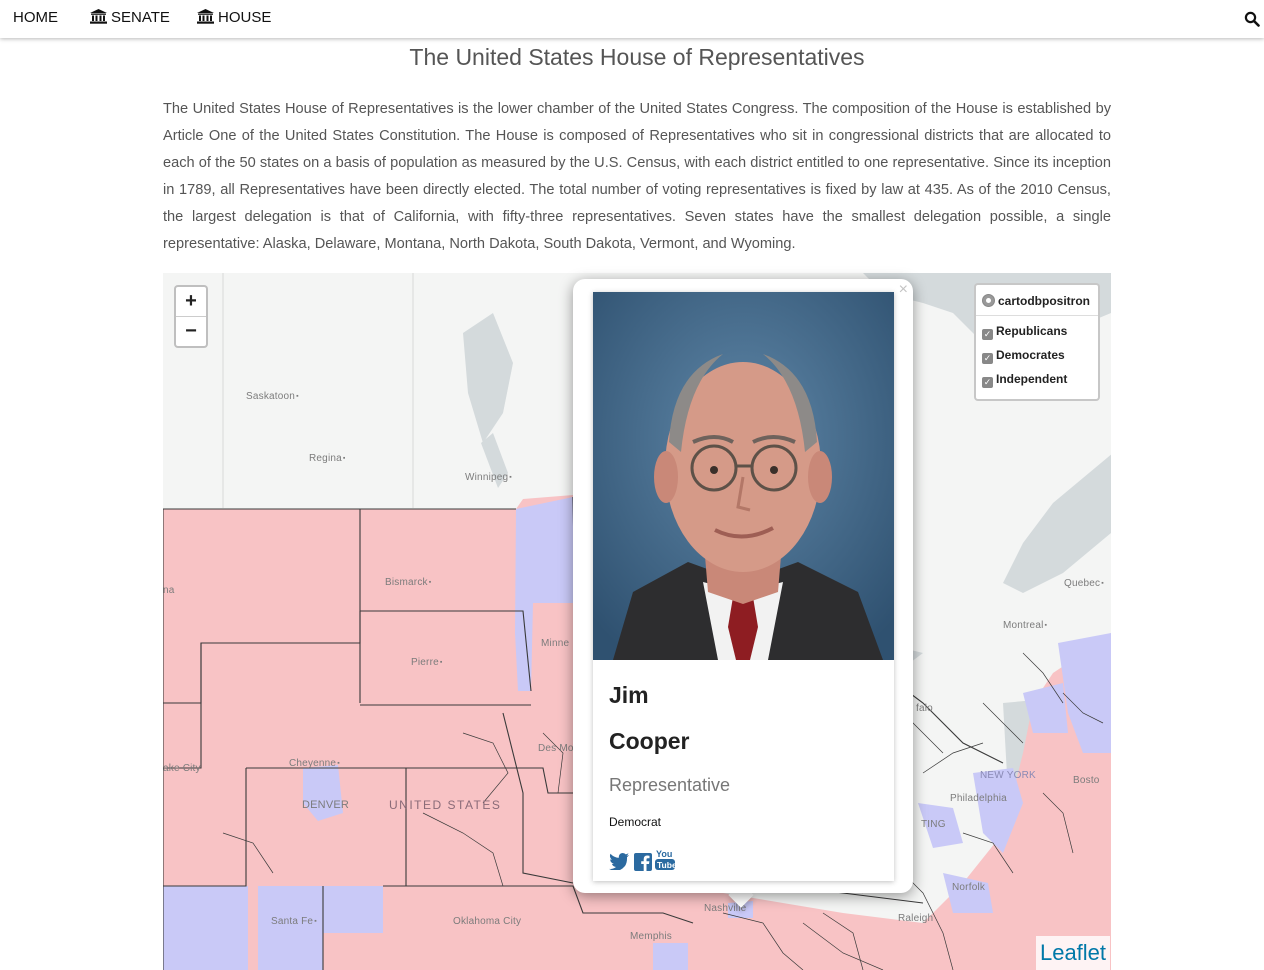 Image resolution: width=1264 pixels, height=970 pixels. What do you see at coordinates (651, 936) in the screenshot?
I see `city-label: Memphis` at bounding box center [651, 936].